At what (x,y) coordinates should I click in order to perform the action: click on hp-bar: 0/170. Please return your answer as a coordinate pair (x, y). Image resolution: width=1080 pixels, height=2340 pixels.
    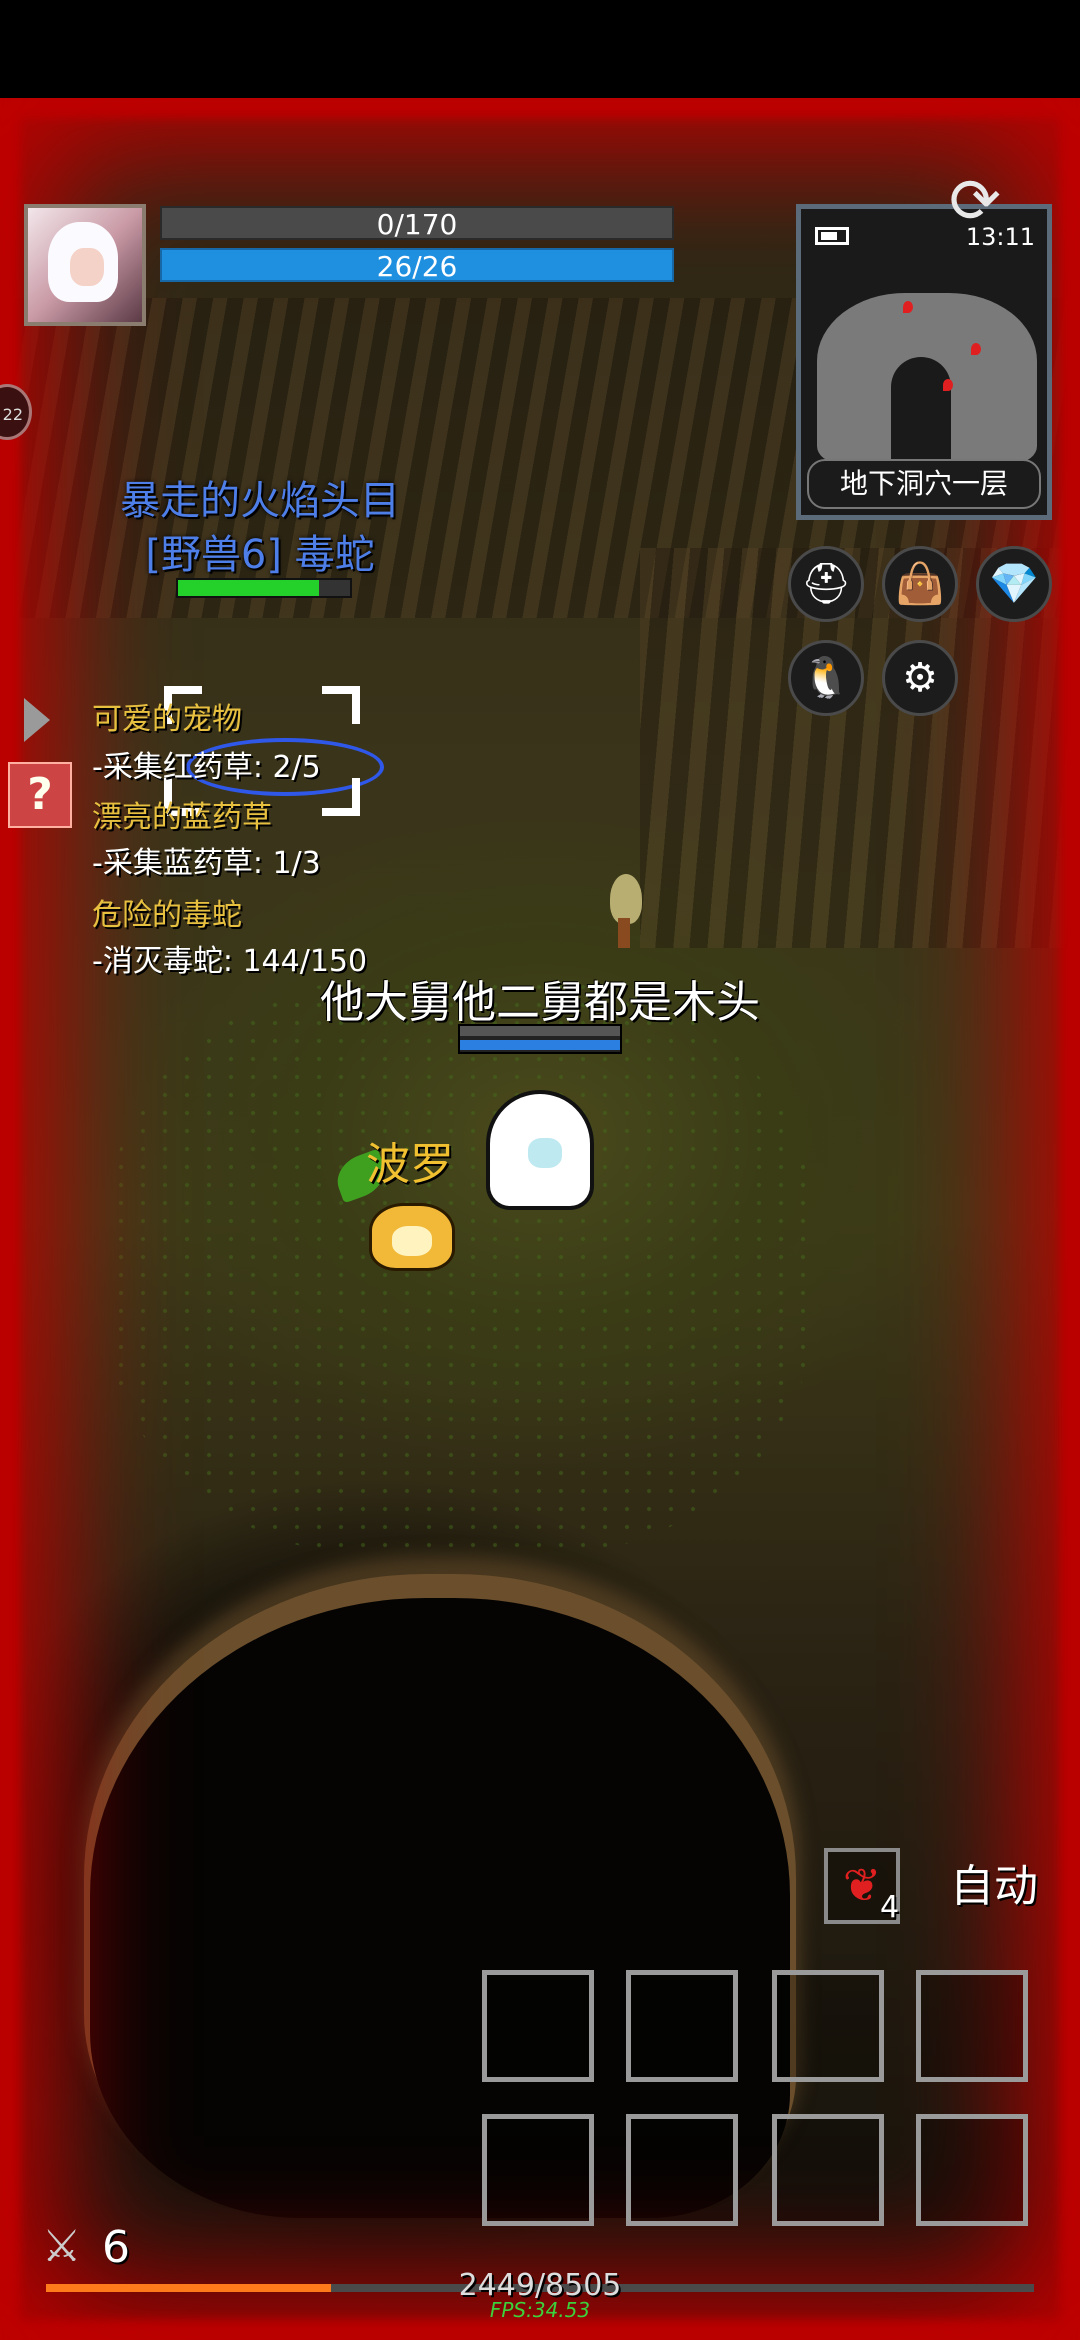
    Looking at the image, I should click on (417, 223).